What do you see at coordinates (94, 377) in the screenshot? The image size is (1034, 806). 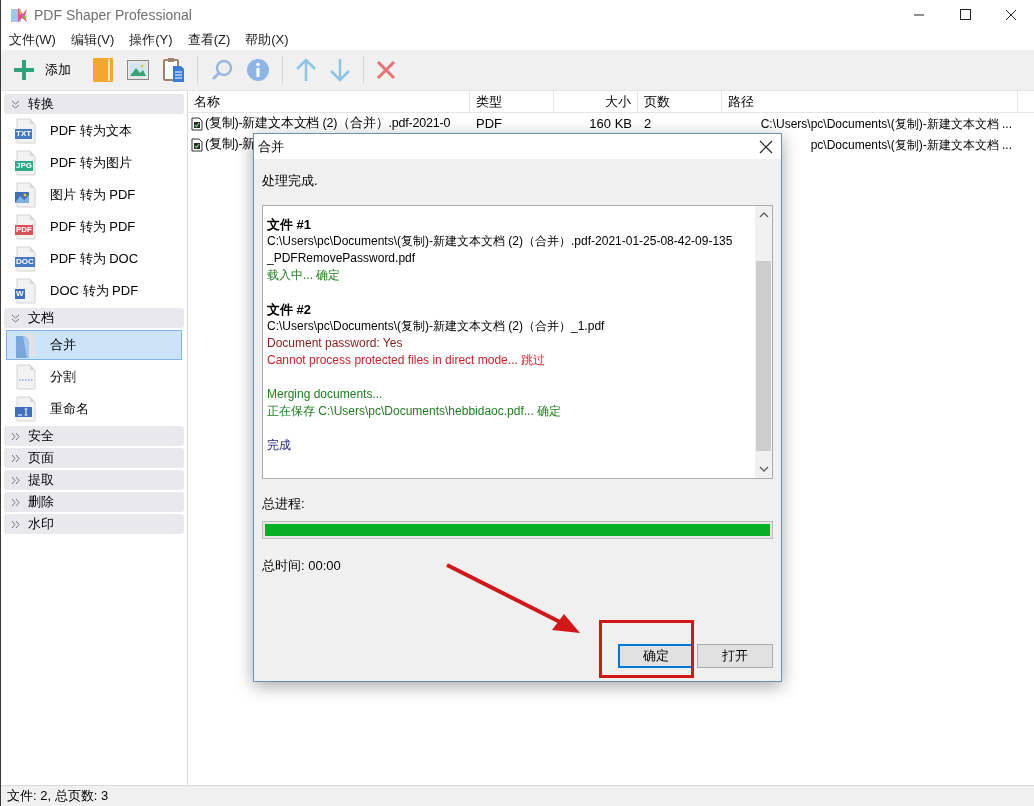 I see `sidebar-item: 分割` at bounding box center [94, 377].